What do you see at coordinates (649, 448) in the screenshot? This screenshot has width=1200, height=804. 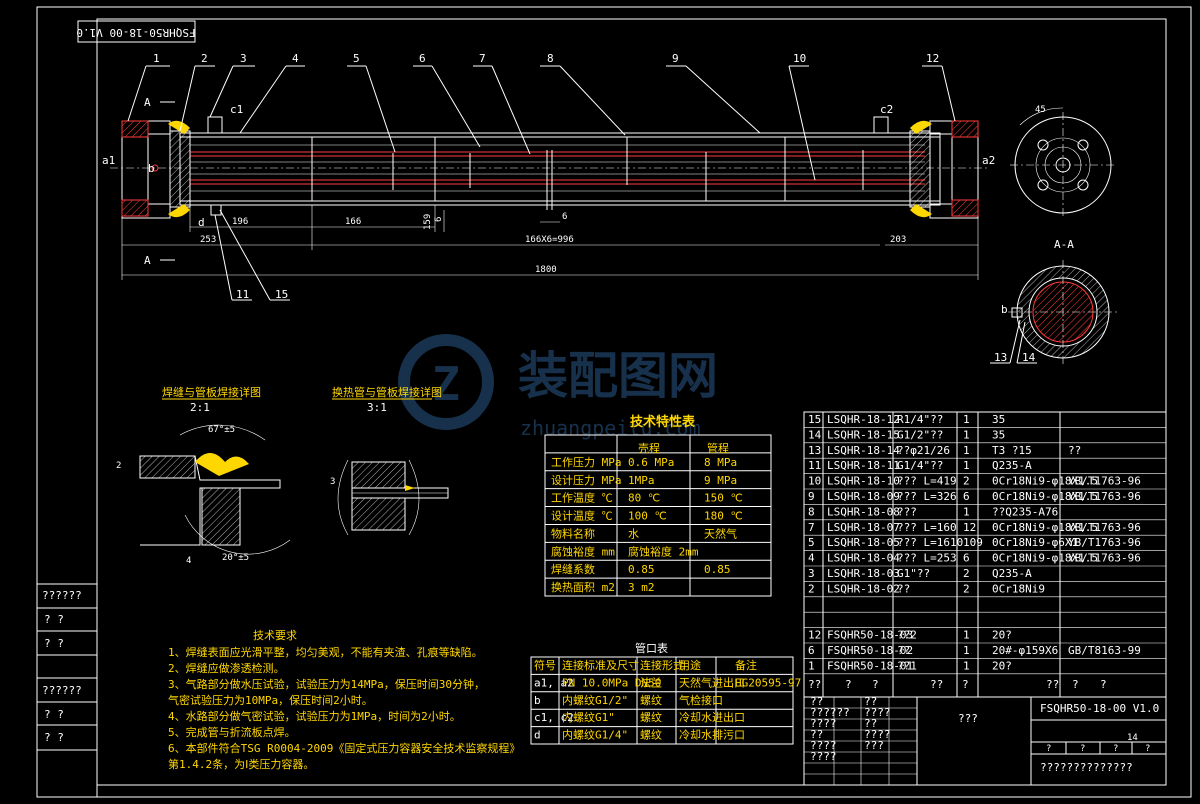 I see `tech-col-shell: 壳程` at bounding box center [649, 448].